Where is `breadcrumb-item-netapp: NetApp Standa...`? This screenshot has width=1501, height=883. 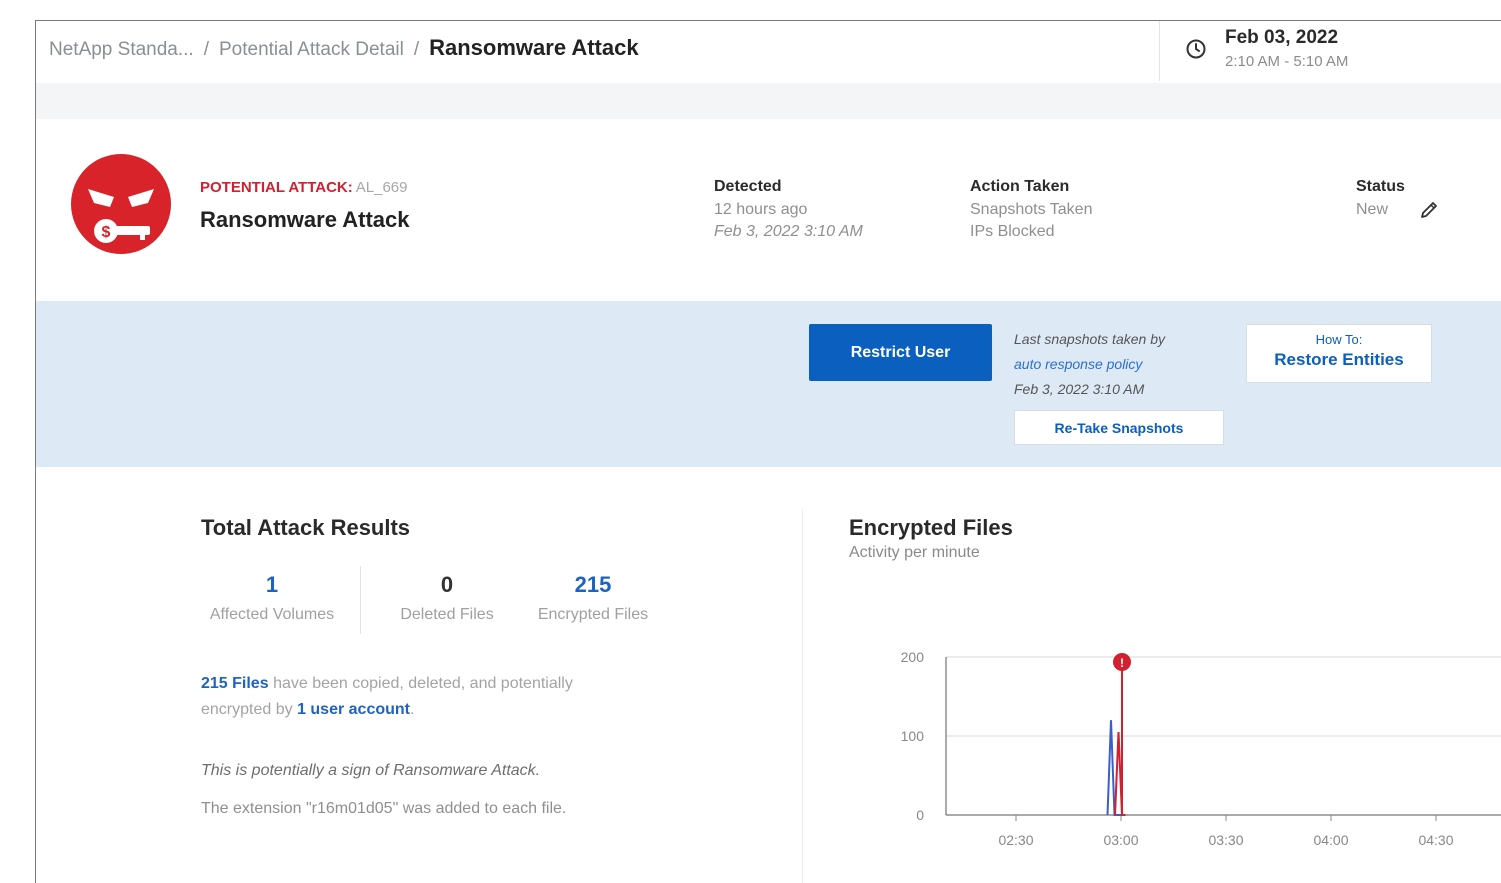
breadcrumb-item-netapp: NetApp Standa... is located at coordinates (121, 49).